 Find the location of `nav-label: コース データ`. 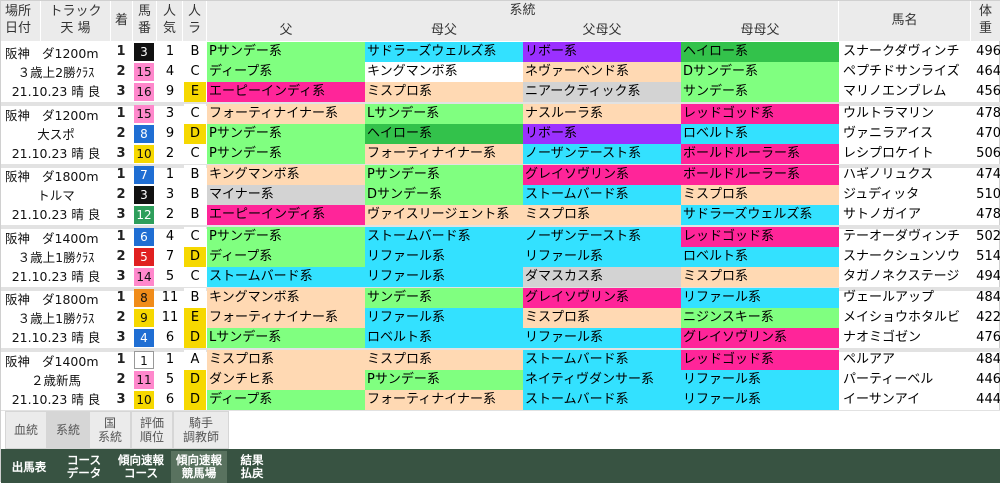

nav-label: コース データ is located at coordinates (84, 466).